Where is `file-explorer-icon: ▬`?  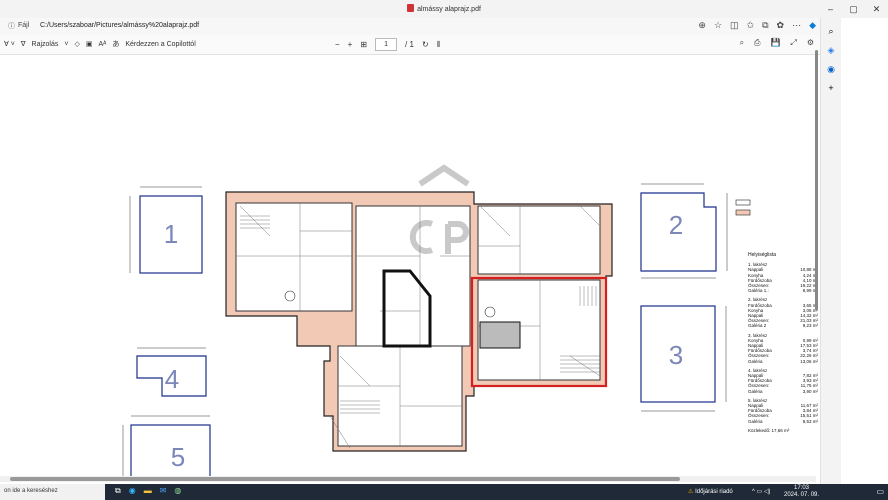 file-explorer-icon: ▬ is located at coordinates (148, 491).